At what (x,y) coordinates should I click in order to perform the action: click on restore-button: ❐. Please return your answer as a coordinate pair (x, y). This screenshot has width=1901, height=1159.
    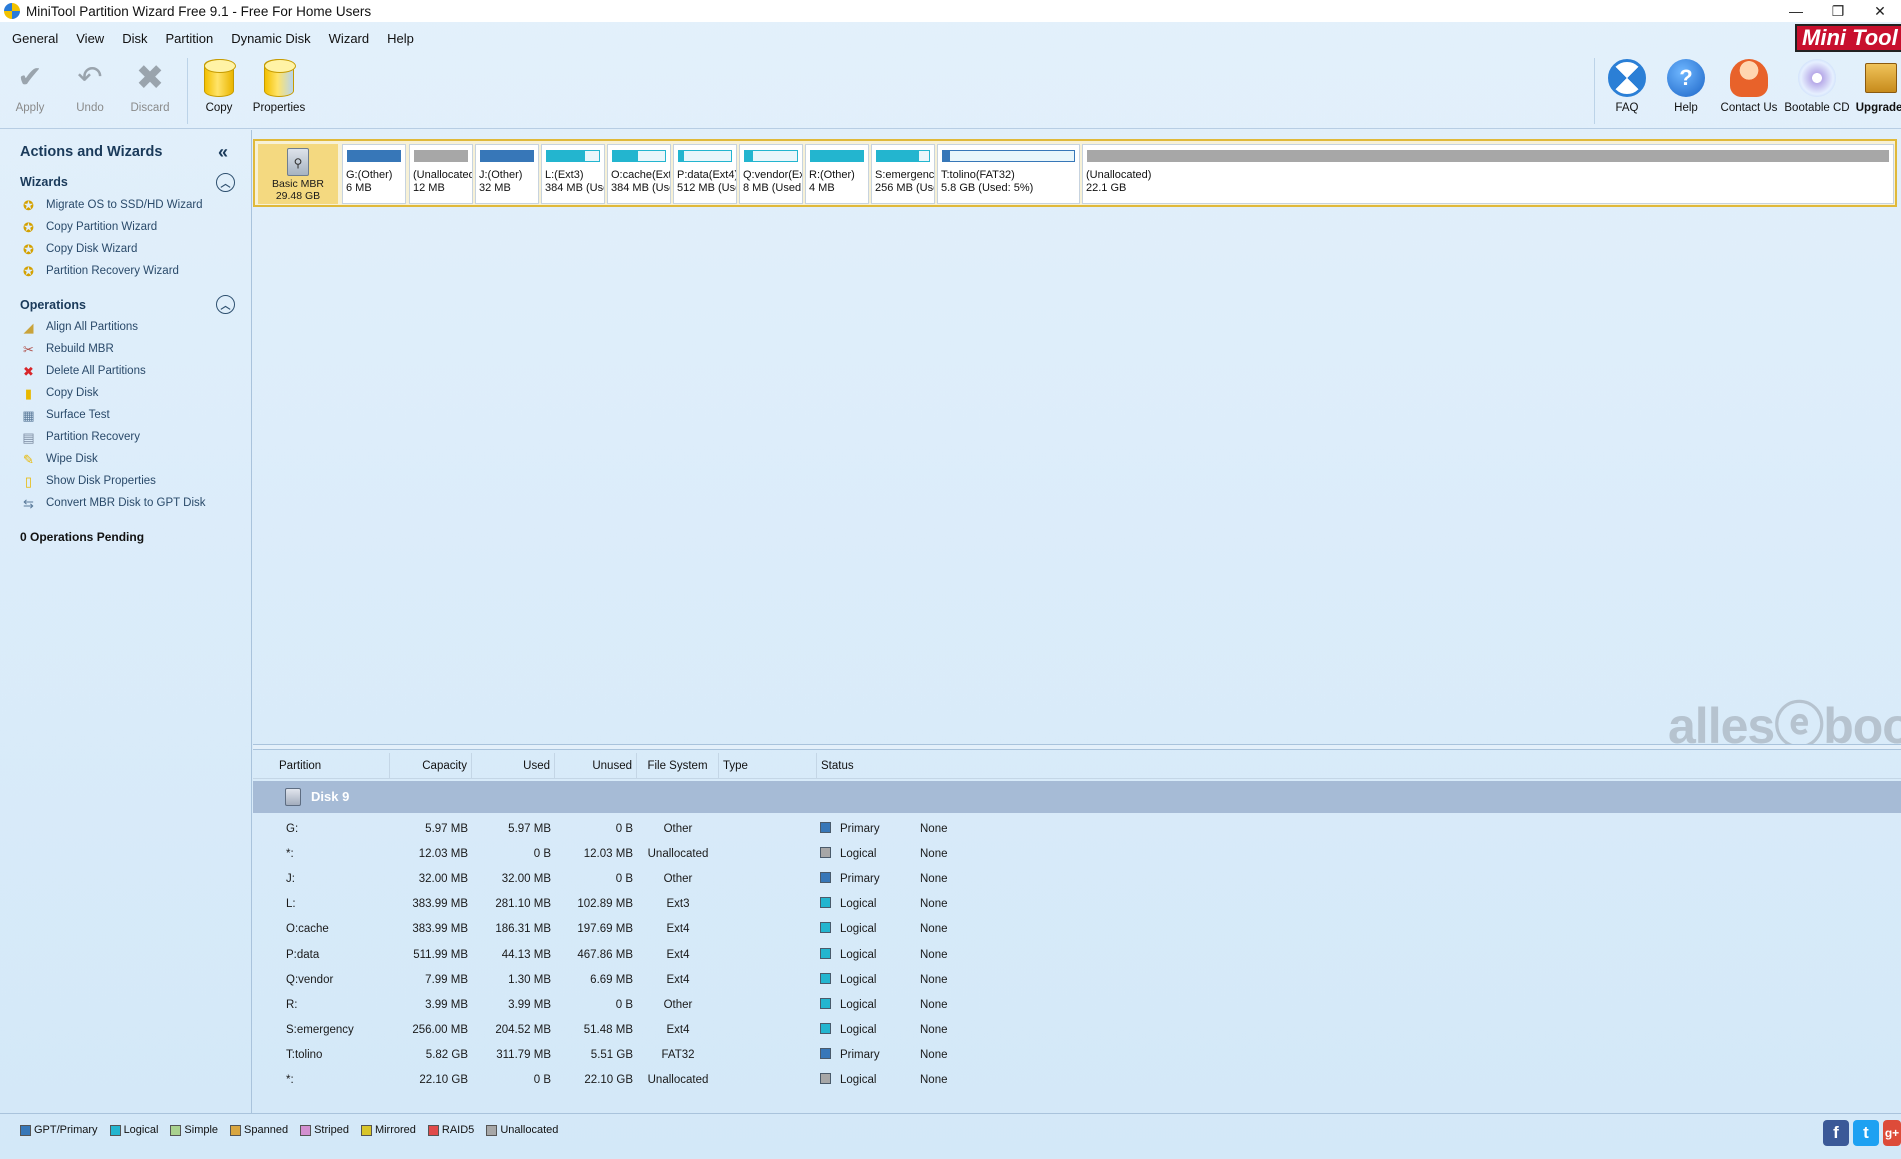
    Looking at the image, I should click on (1838, 11).